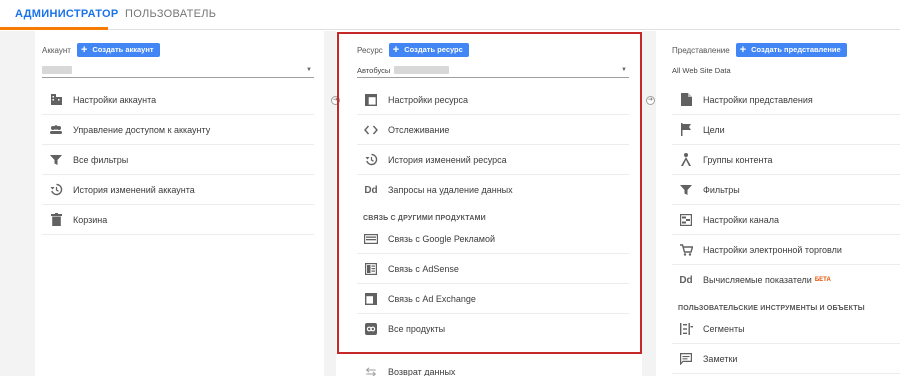  What do you see at coordinates (90, 219) in the screenshot?
I see `item-label: Корзина` at bounding box center [90, 219].